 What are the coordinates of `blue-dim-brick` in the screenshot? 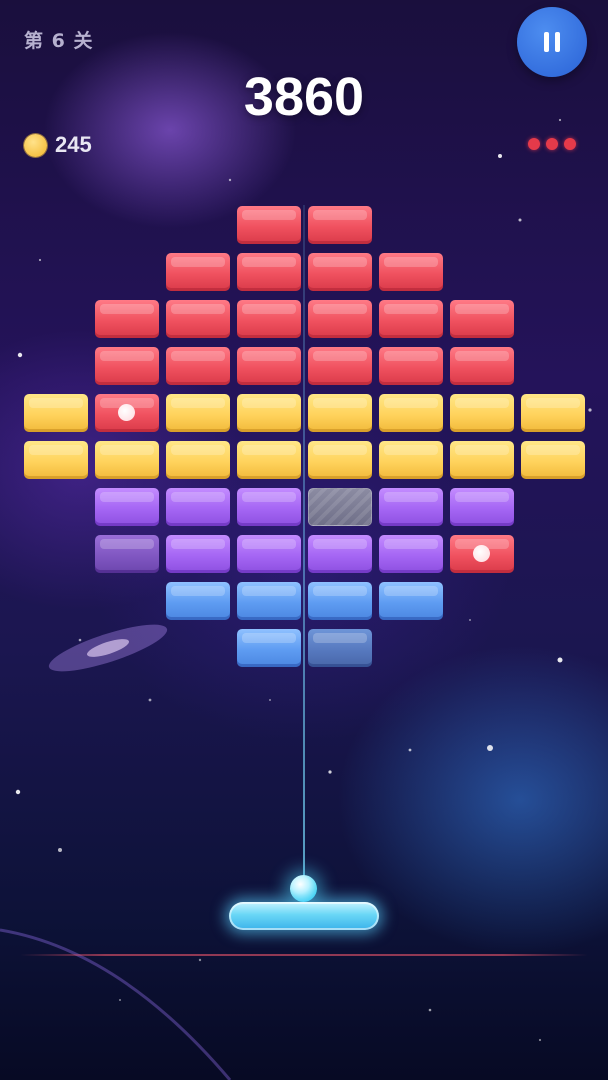 It's located at (340, 648).